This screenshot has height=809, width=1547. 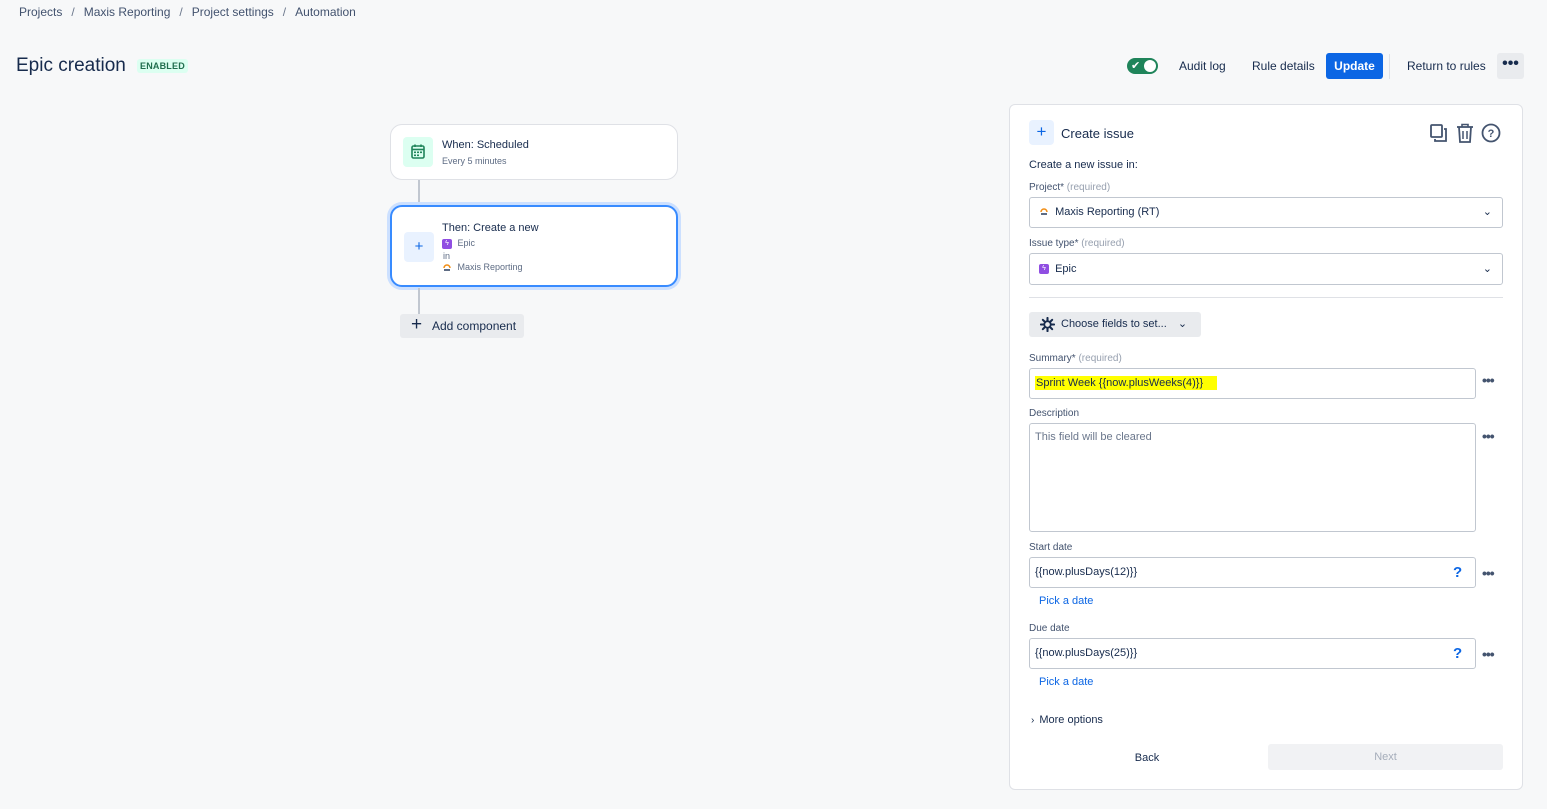 What do you see at coordinates (1439, 133) in the screenshot?
I see `duplicate-icon` at bounding box center [1439, 133].